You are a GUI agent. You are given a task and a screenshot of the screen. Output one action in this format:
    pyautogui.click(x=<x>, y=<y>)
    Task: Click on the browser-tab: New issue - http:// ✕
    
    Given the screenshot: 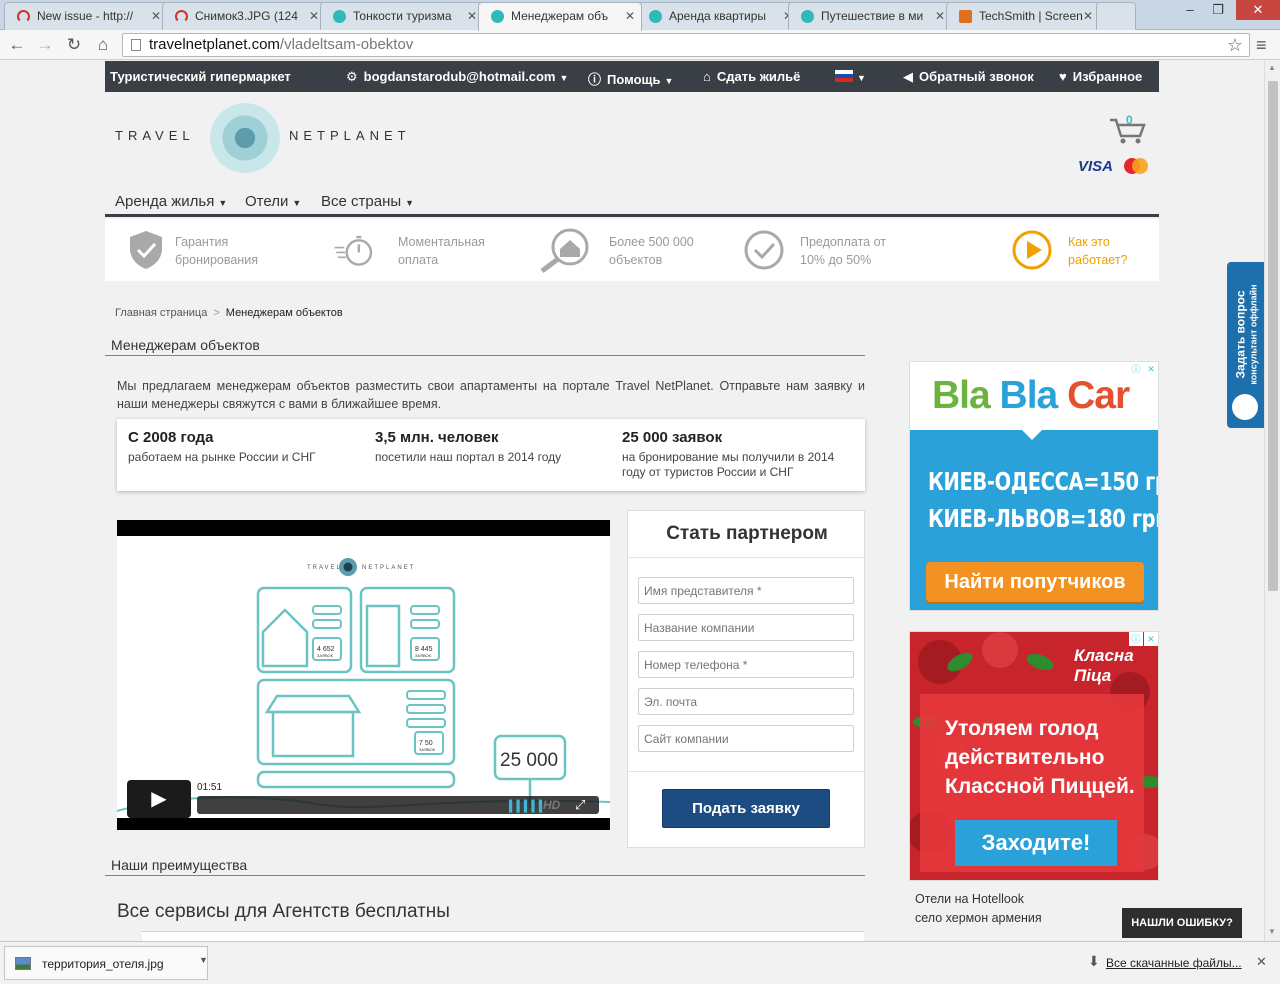 What is the action you would take?
    pyautogui.click(x=86, y=16)
    